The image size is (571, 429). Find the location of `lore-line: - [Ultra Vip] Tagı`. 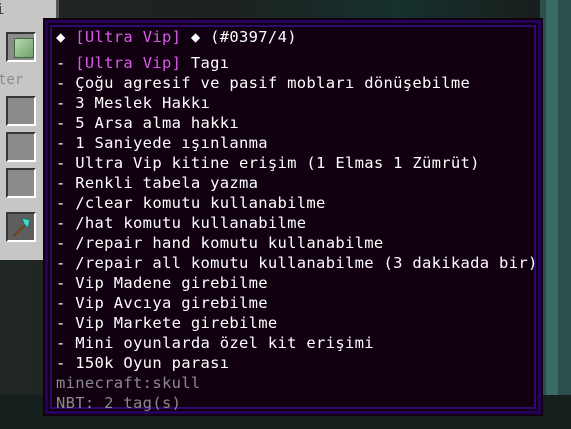

lore-line: - [Ultra Vip] Tagı is located at coordinates (142, 63).